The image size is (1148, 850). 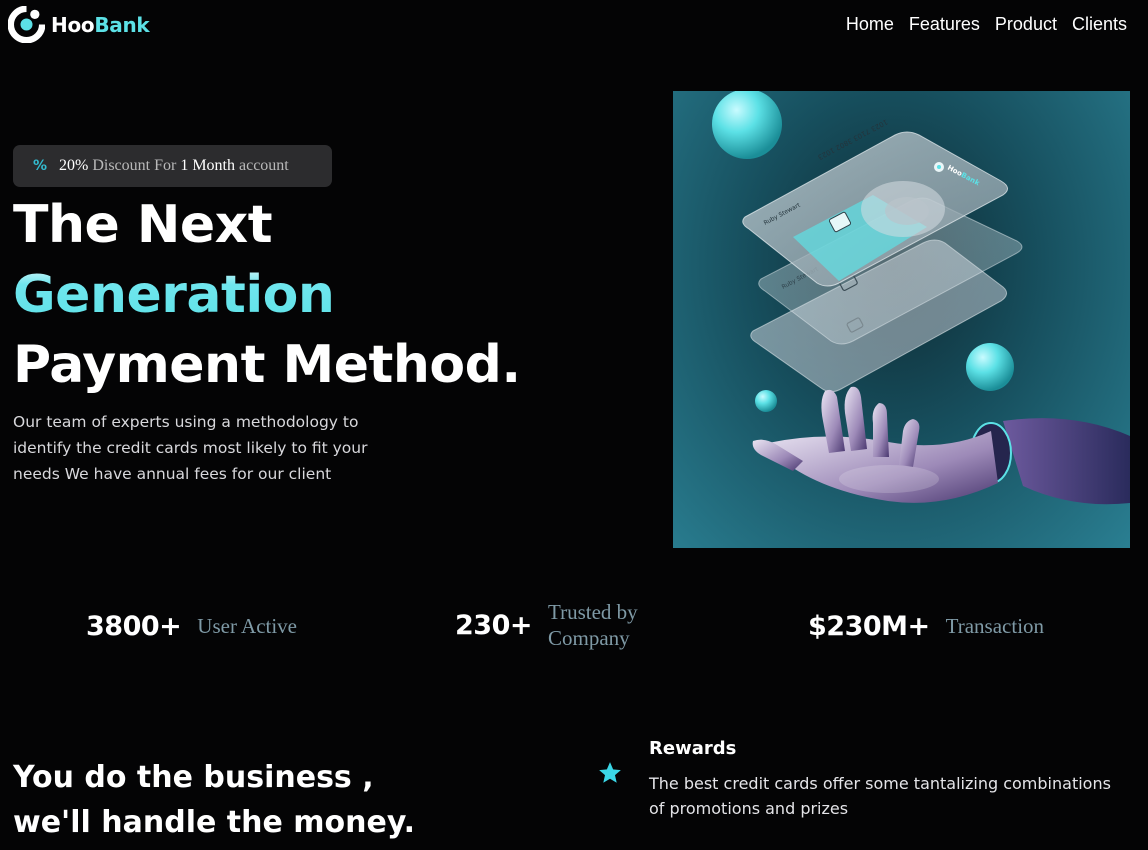 What do you see at coordinates (26, 24) in the screenshot?
I see `logo-icon` at bounding box center [26, 24].